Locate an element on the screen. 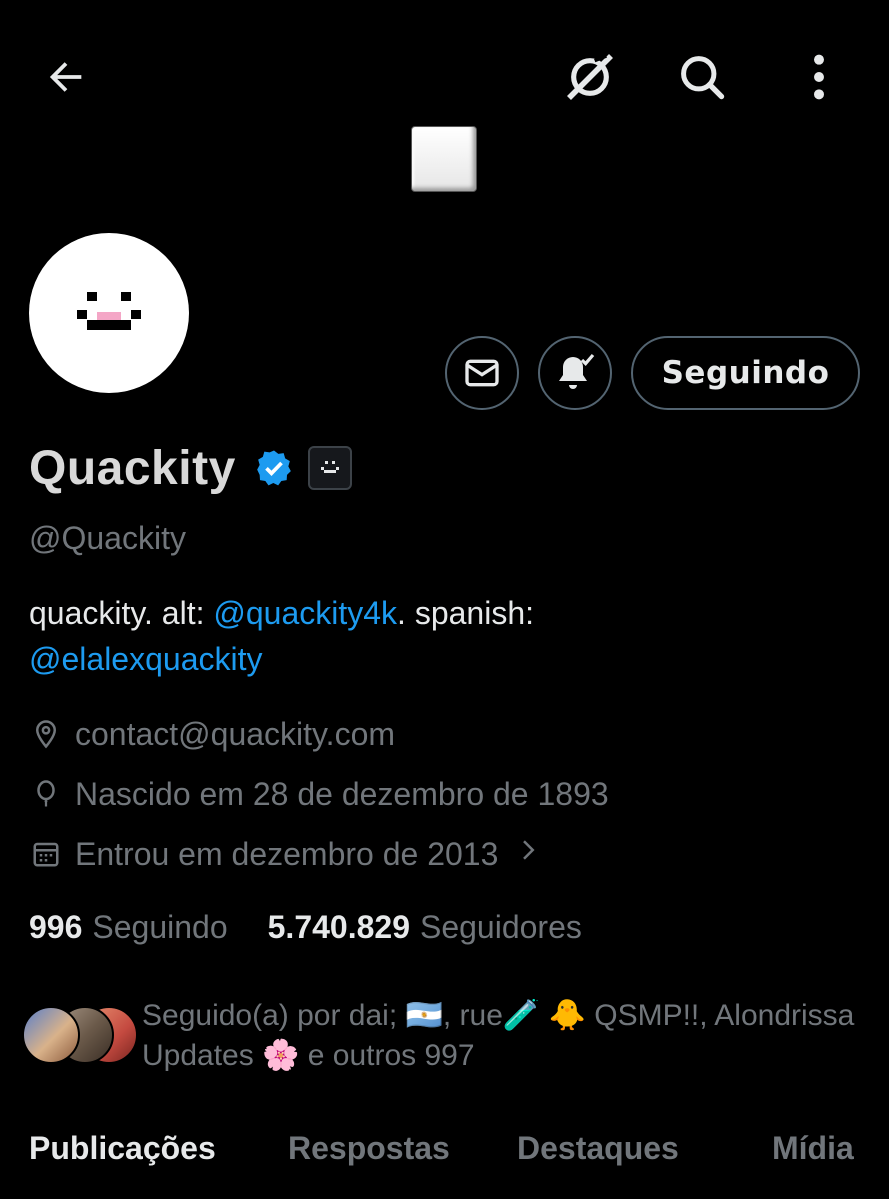  birth-row: Nascido em 28 de dezembro de 1893 is located at coordinates (319, 794).